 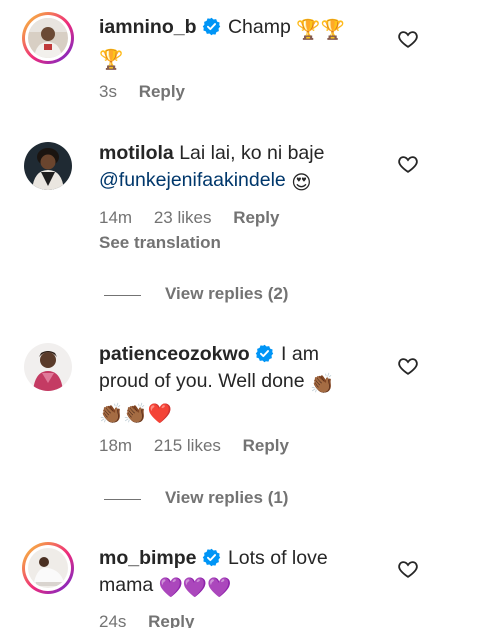 What do you see at coordinates (126, 585) in the screenshot?
I see `comment-text: mama` at bounding box center [126, 585].